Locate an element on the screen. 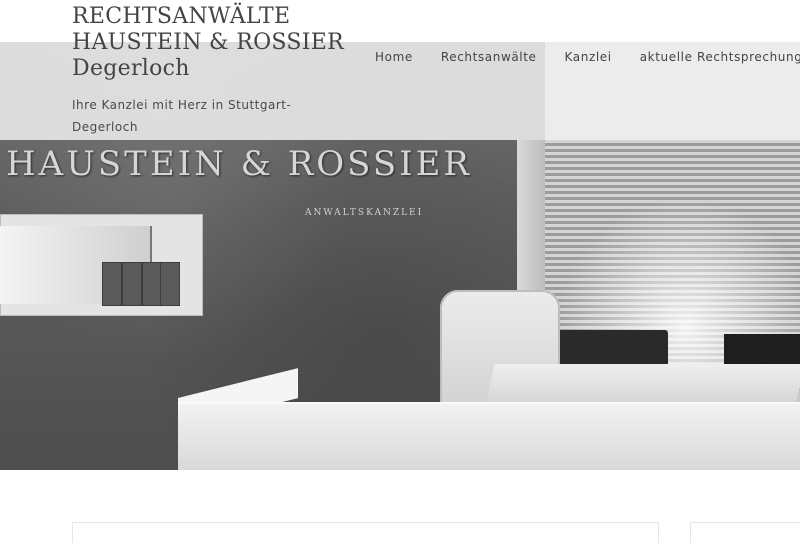 The width and height of the screenshot is (800, 543). site-title-line2: HAUSTEIN & ROSSIER is located at coordinates (208, 43).